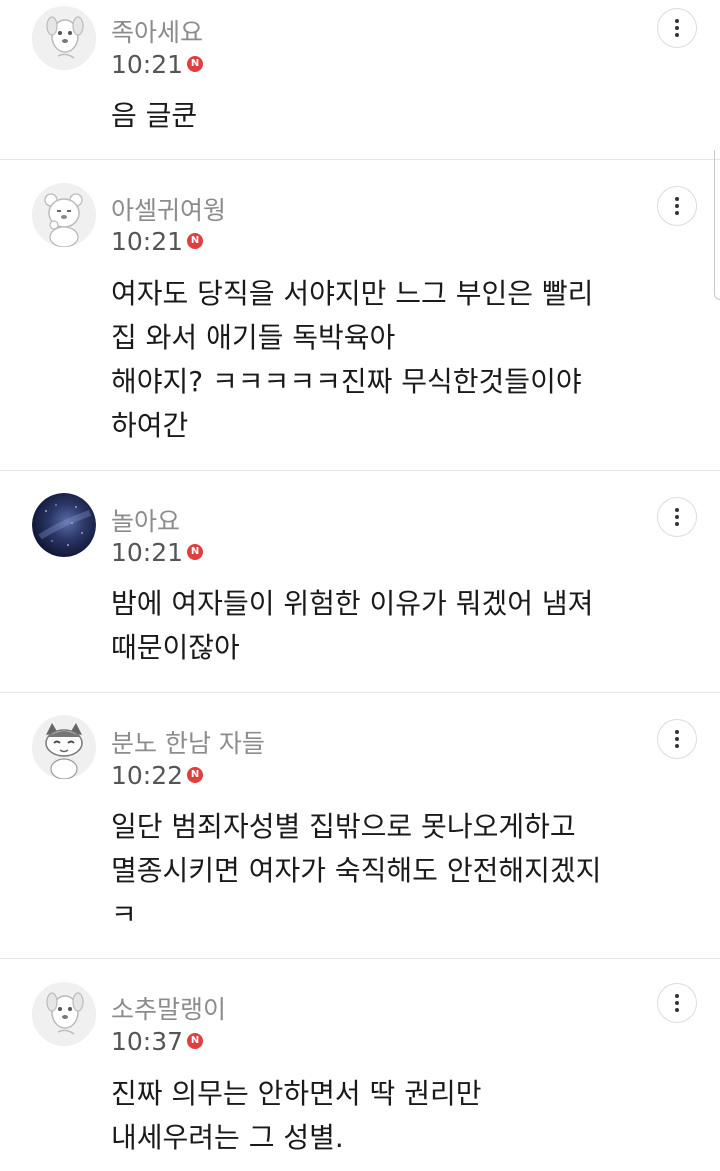  I want to click on comment-text: 음 글쿤, so click(154, 115).